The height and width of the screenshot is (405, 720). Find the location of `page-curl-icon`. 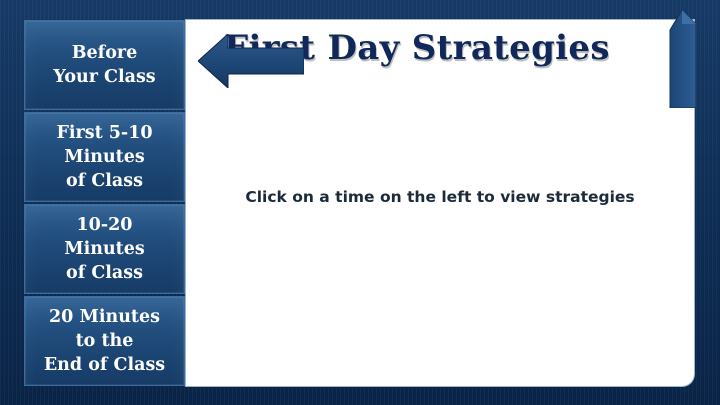

page-curl-icon is located at coordinates (682, 59).